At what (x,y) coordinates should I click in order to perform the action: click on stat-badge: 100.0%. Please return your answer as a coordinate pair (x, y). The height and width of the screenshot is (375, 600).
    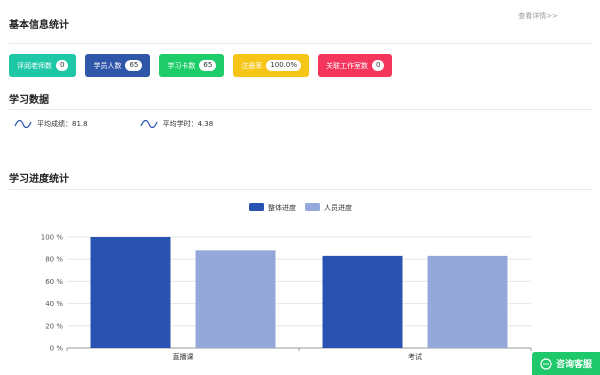
    Looking at the image, I should click on (284, 65).